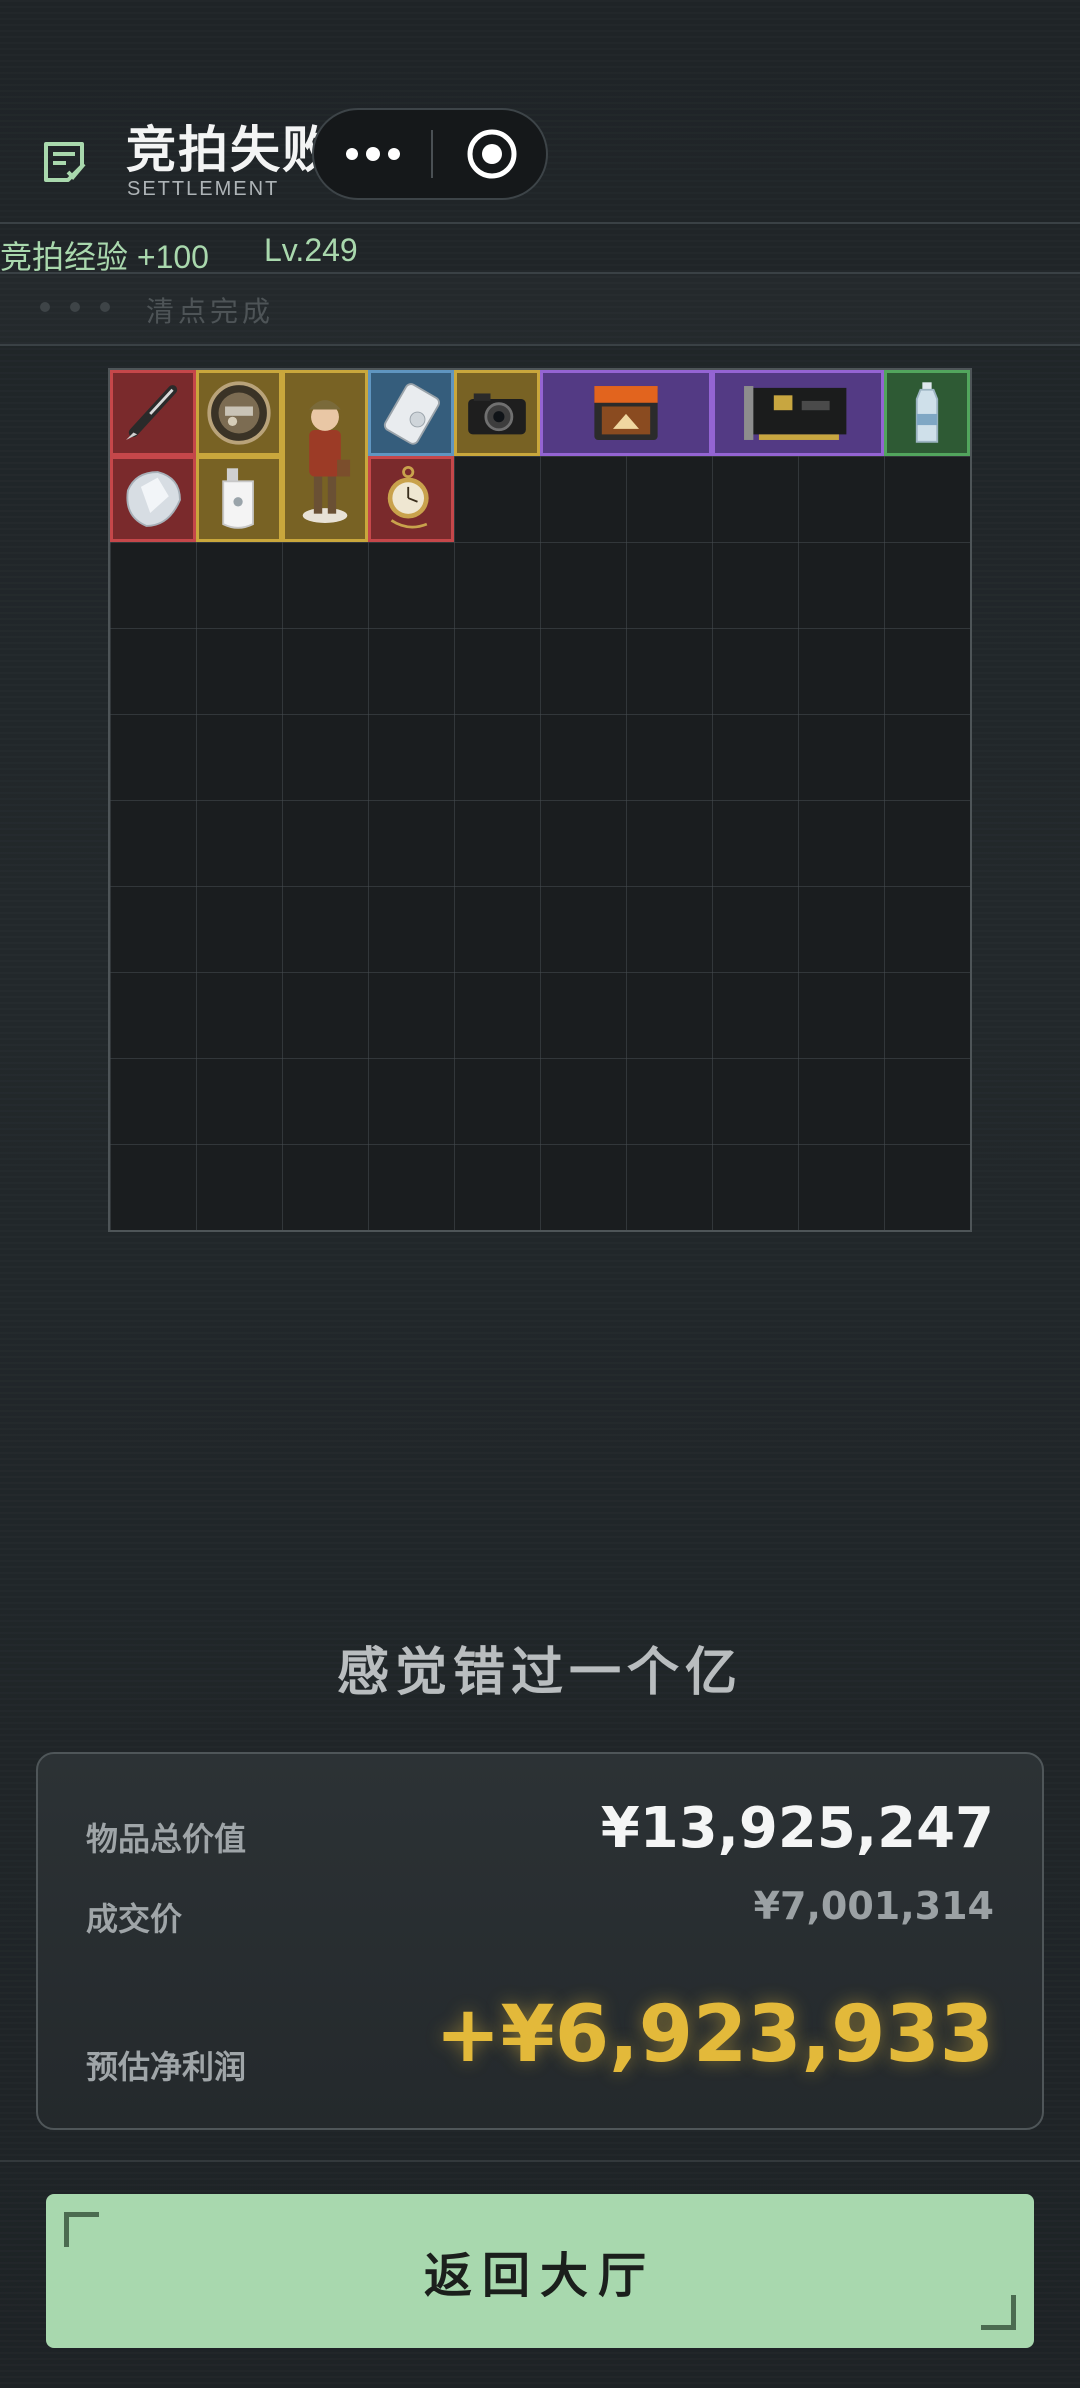  I want to click on bottle-icon, so click(927, 412).